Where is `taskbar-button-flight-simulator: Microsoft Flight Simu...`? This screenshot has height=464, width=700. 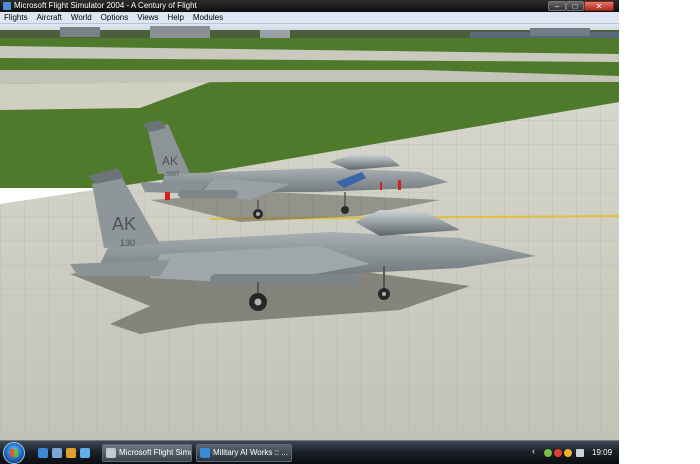 taskbar-button-flight-simulator: Microsoft Flight Simu... is located at coordinates (147, 453).